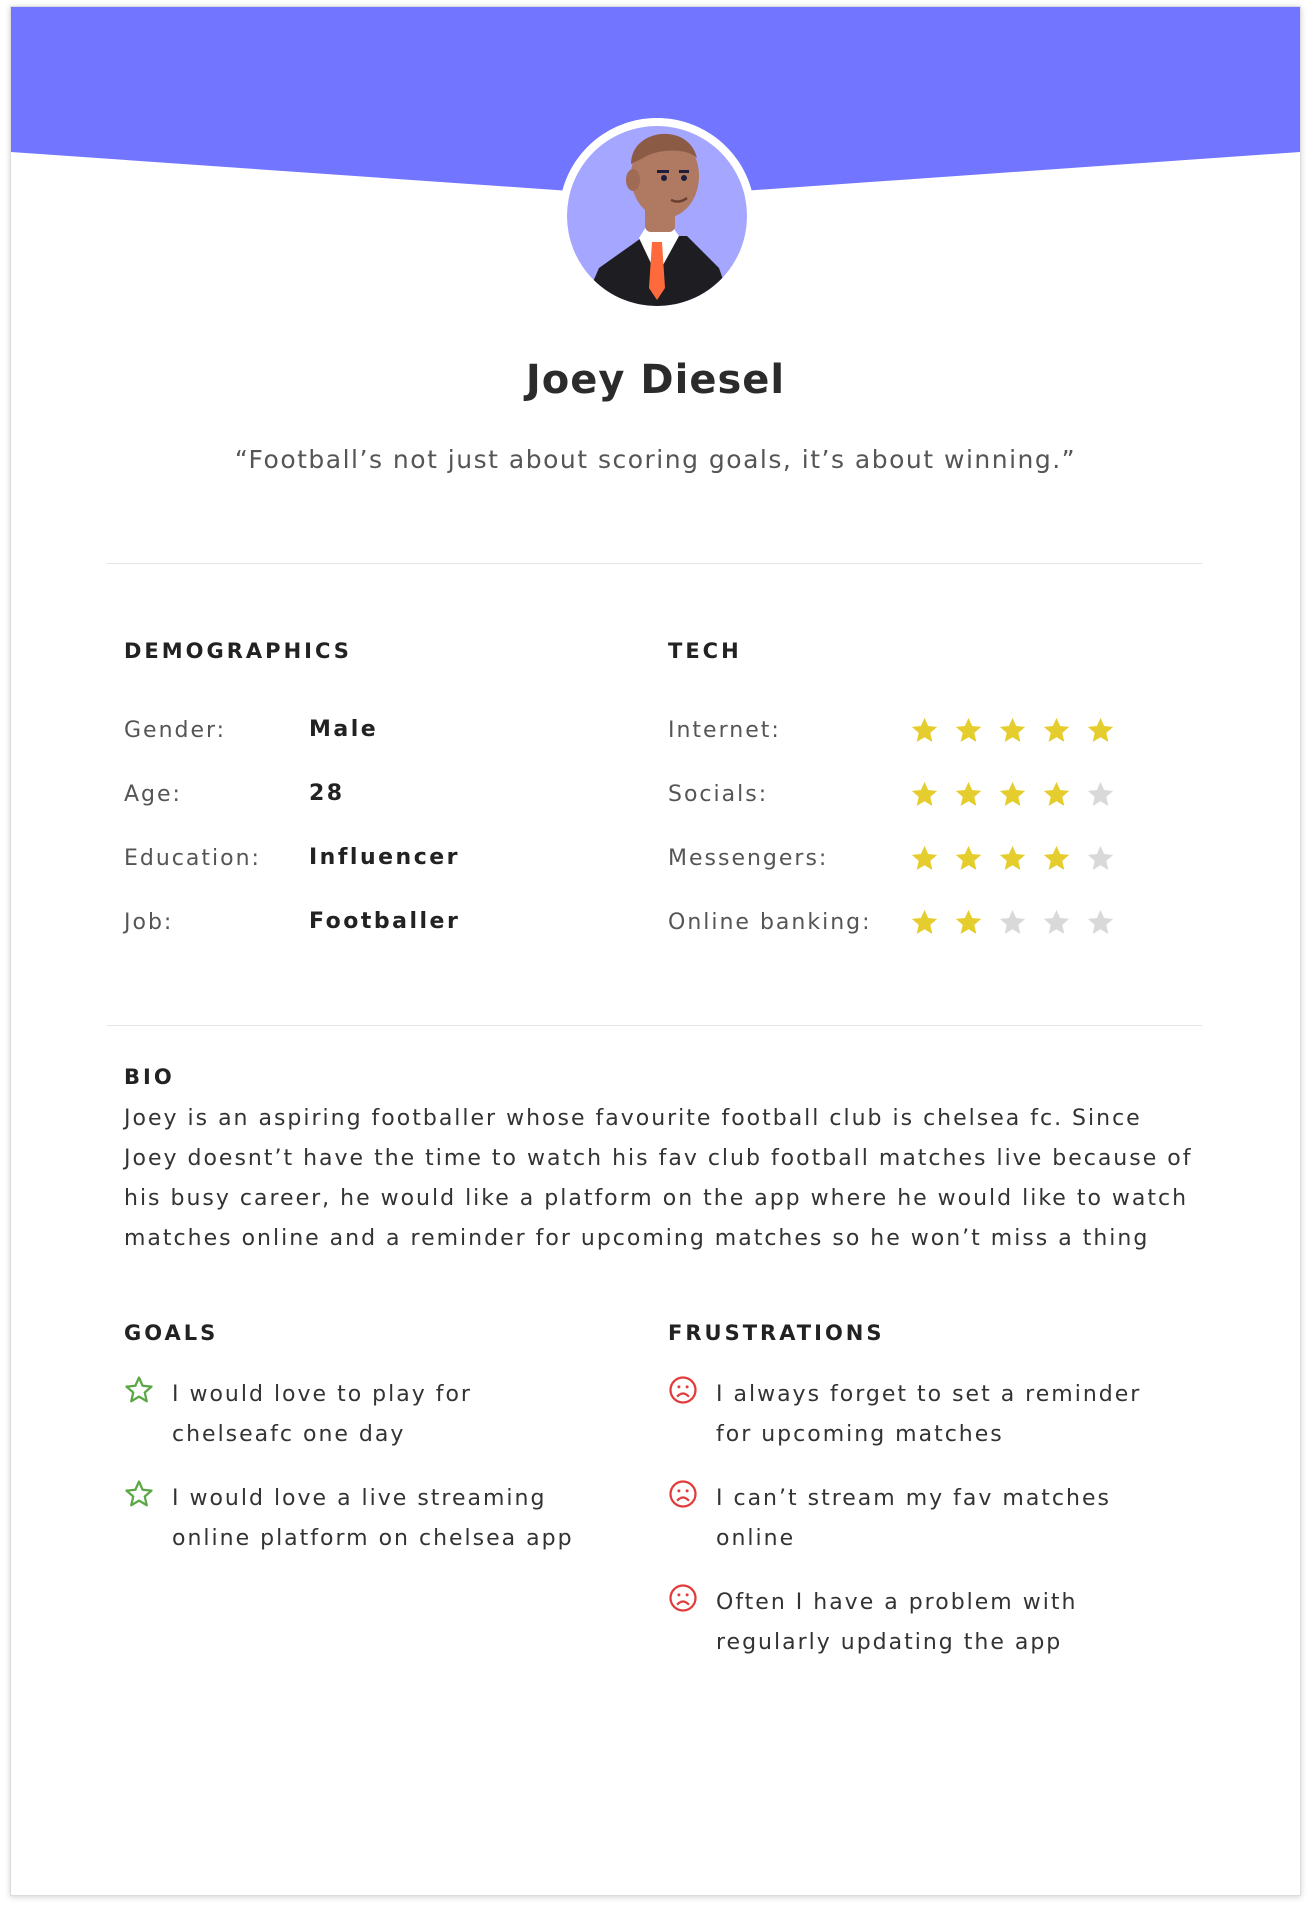 The image size is (1309, 1906). Describe the element at coordinates (657, 216) in the screenshot. I see `avatar` at that location.